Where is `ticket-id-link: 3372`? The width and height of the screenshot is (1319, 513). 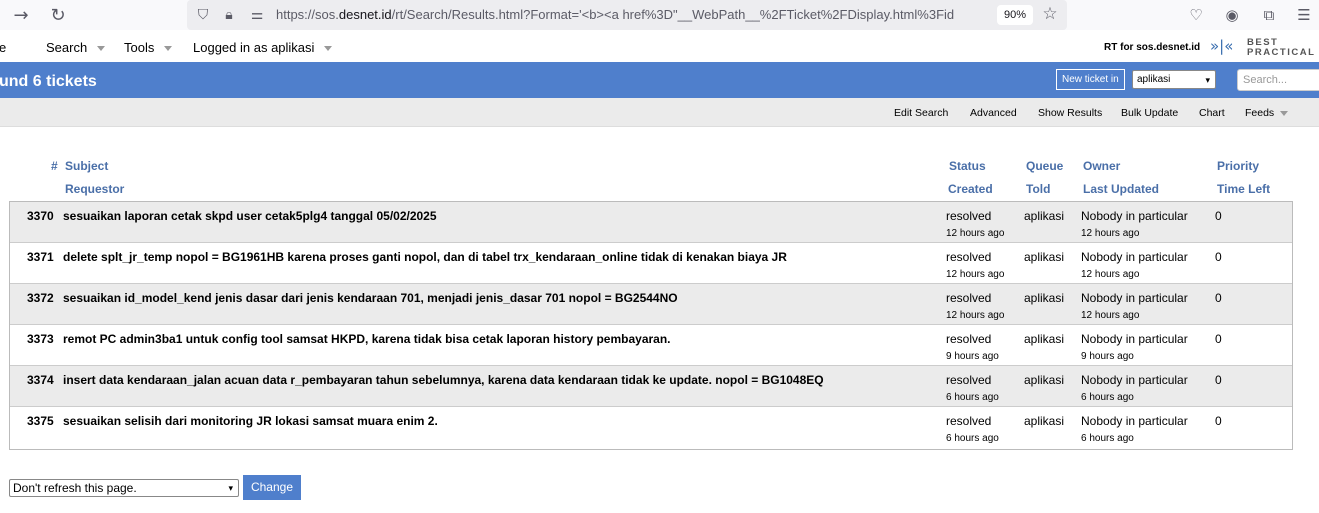 ticket-id-link: 3372 is located at coordinates (40, 298).